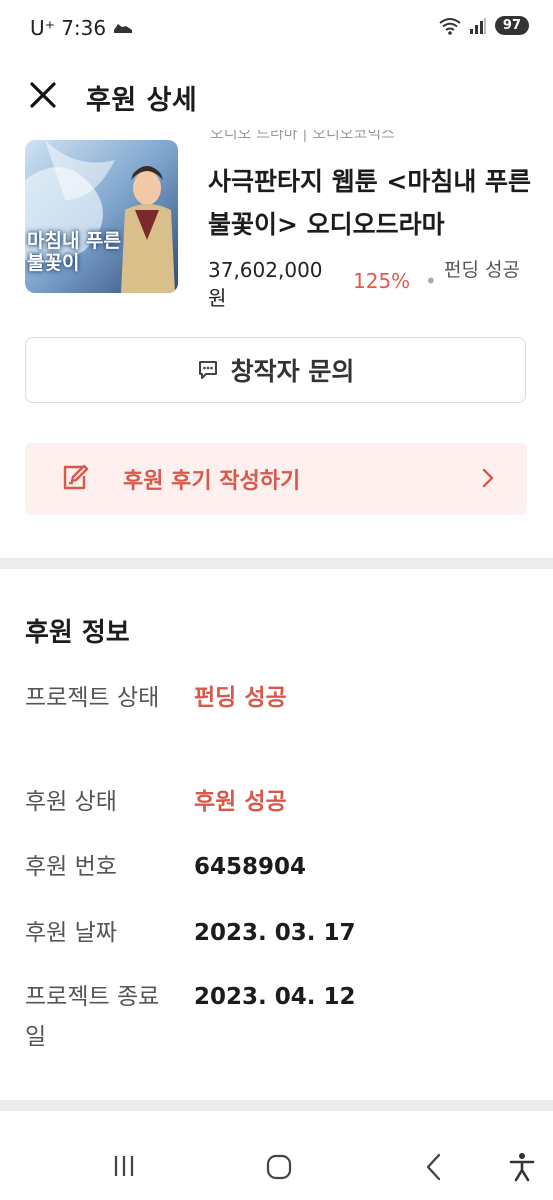  Describe the element at coordinates (482, 270) in the screenshot. I see `funding-status: 펀딩 성공` at that location.